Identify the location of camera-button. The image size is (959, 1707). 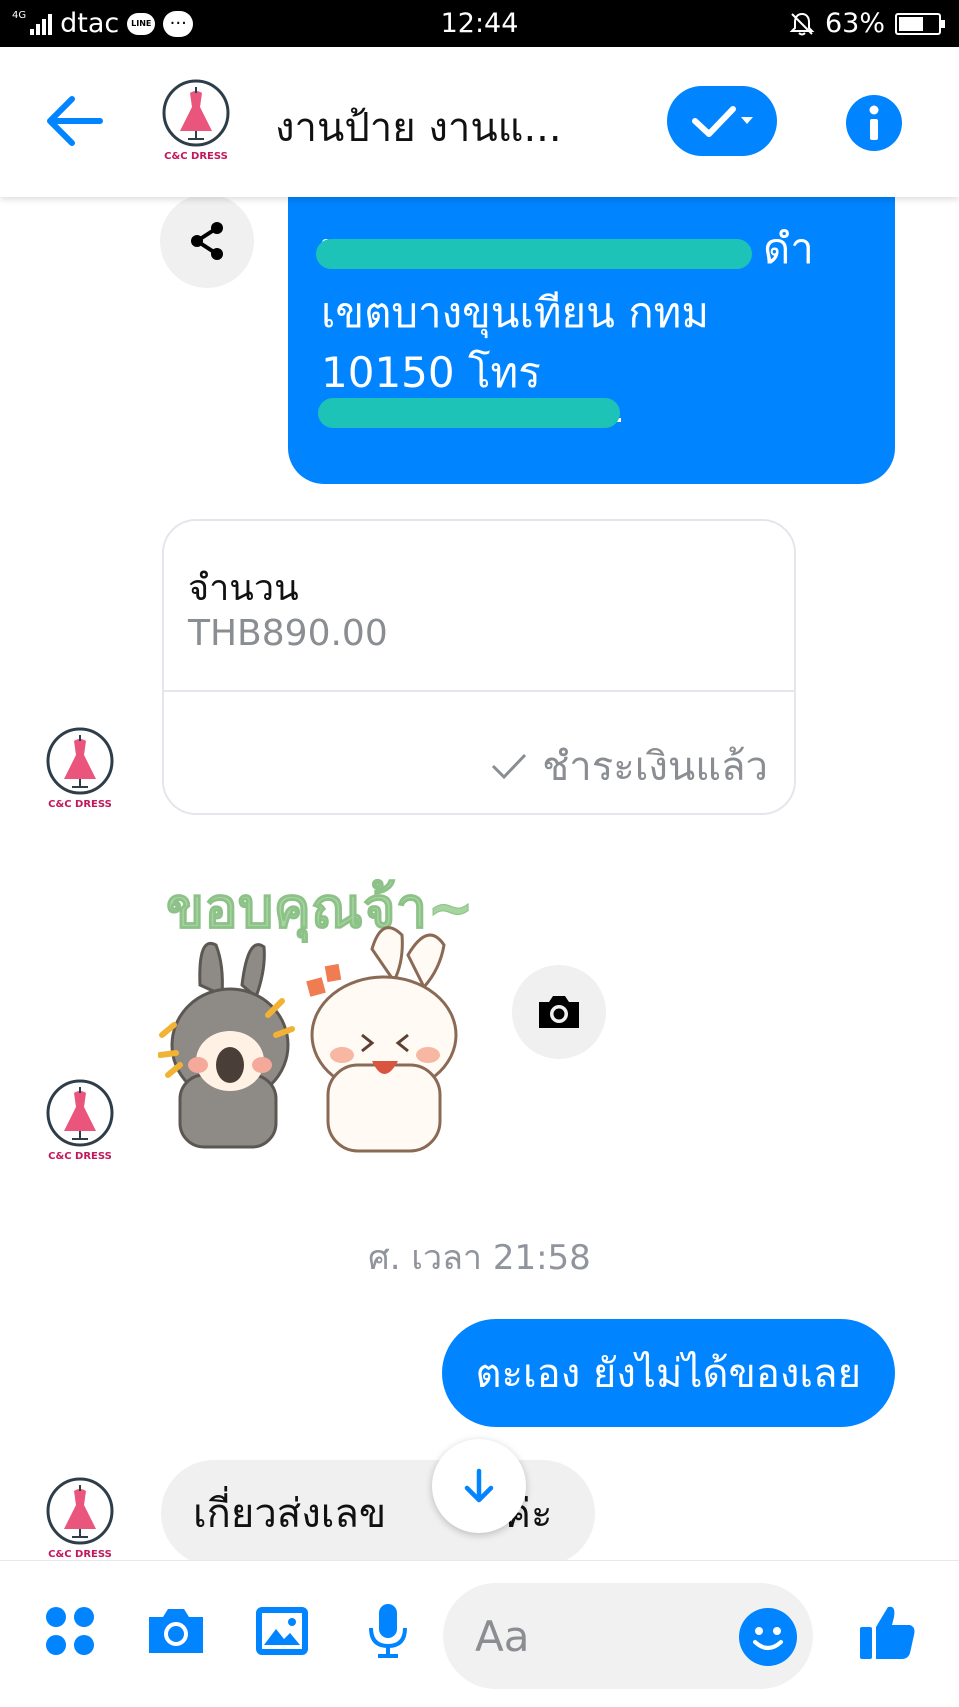
(176, 1631).